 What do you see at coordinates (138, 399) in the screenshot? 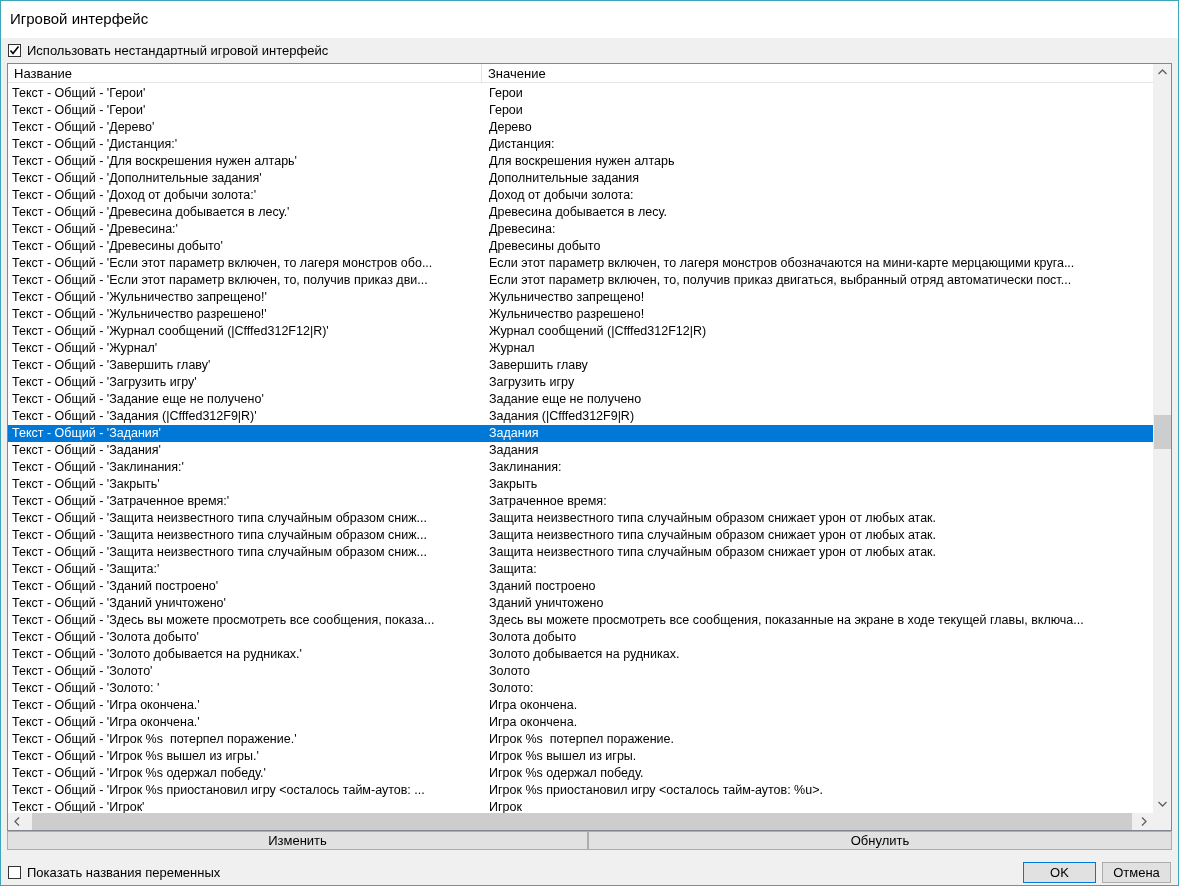
I see `name-cell-text: Текст - Общий - 'Задание еще не получено'` at bounding box center [138, 399].